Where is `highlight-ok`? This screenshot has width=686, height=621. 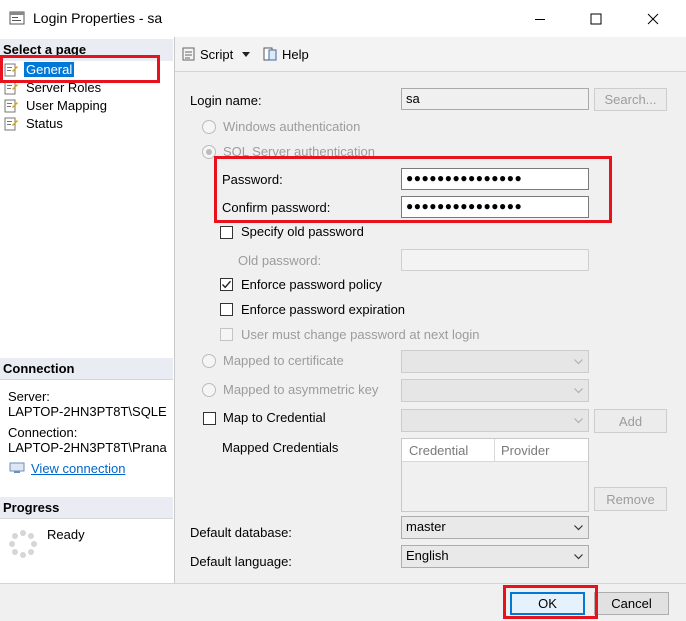
highlight-ok is located at coordinates (550, 602).